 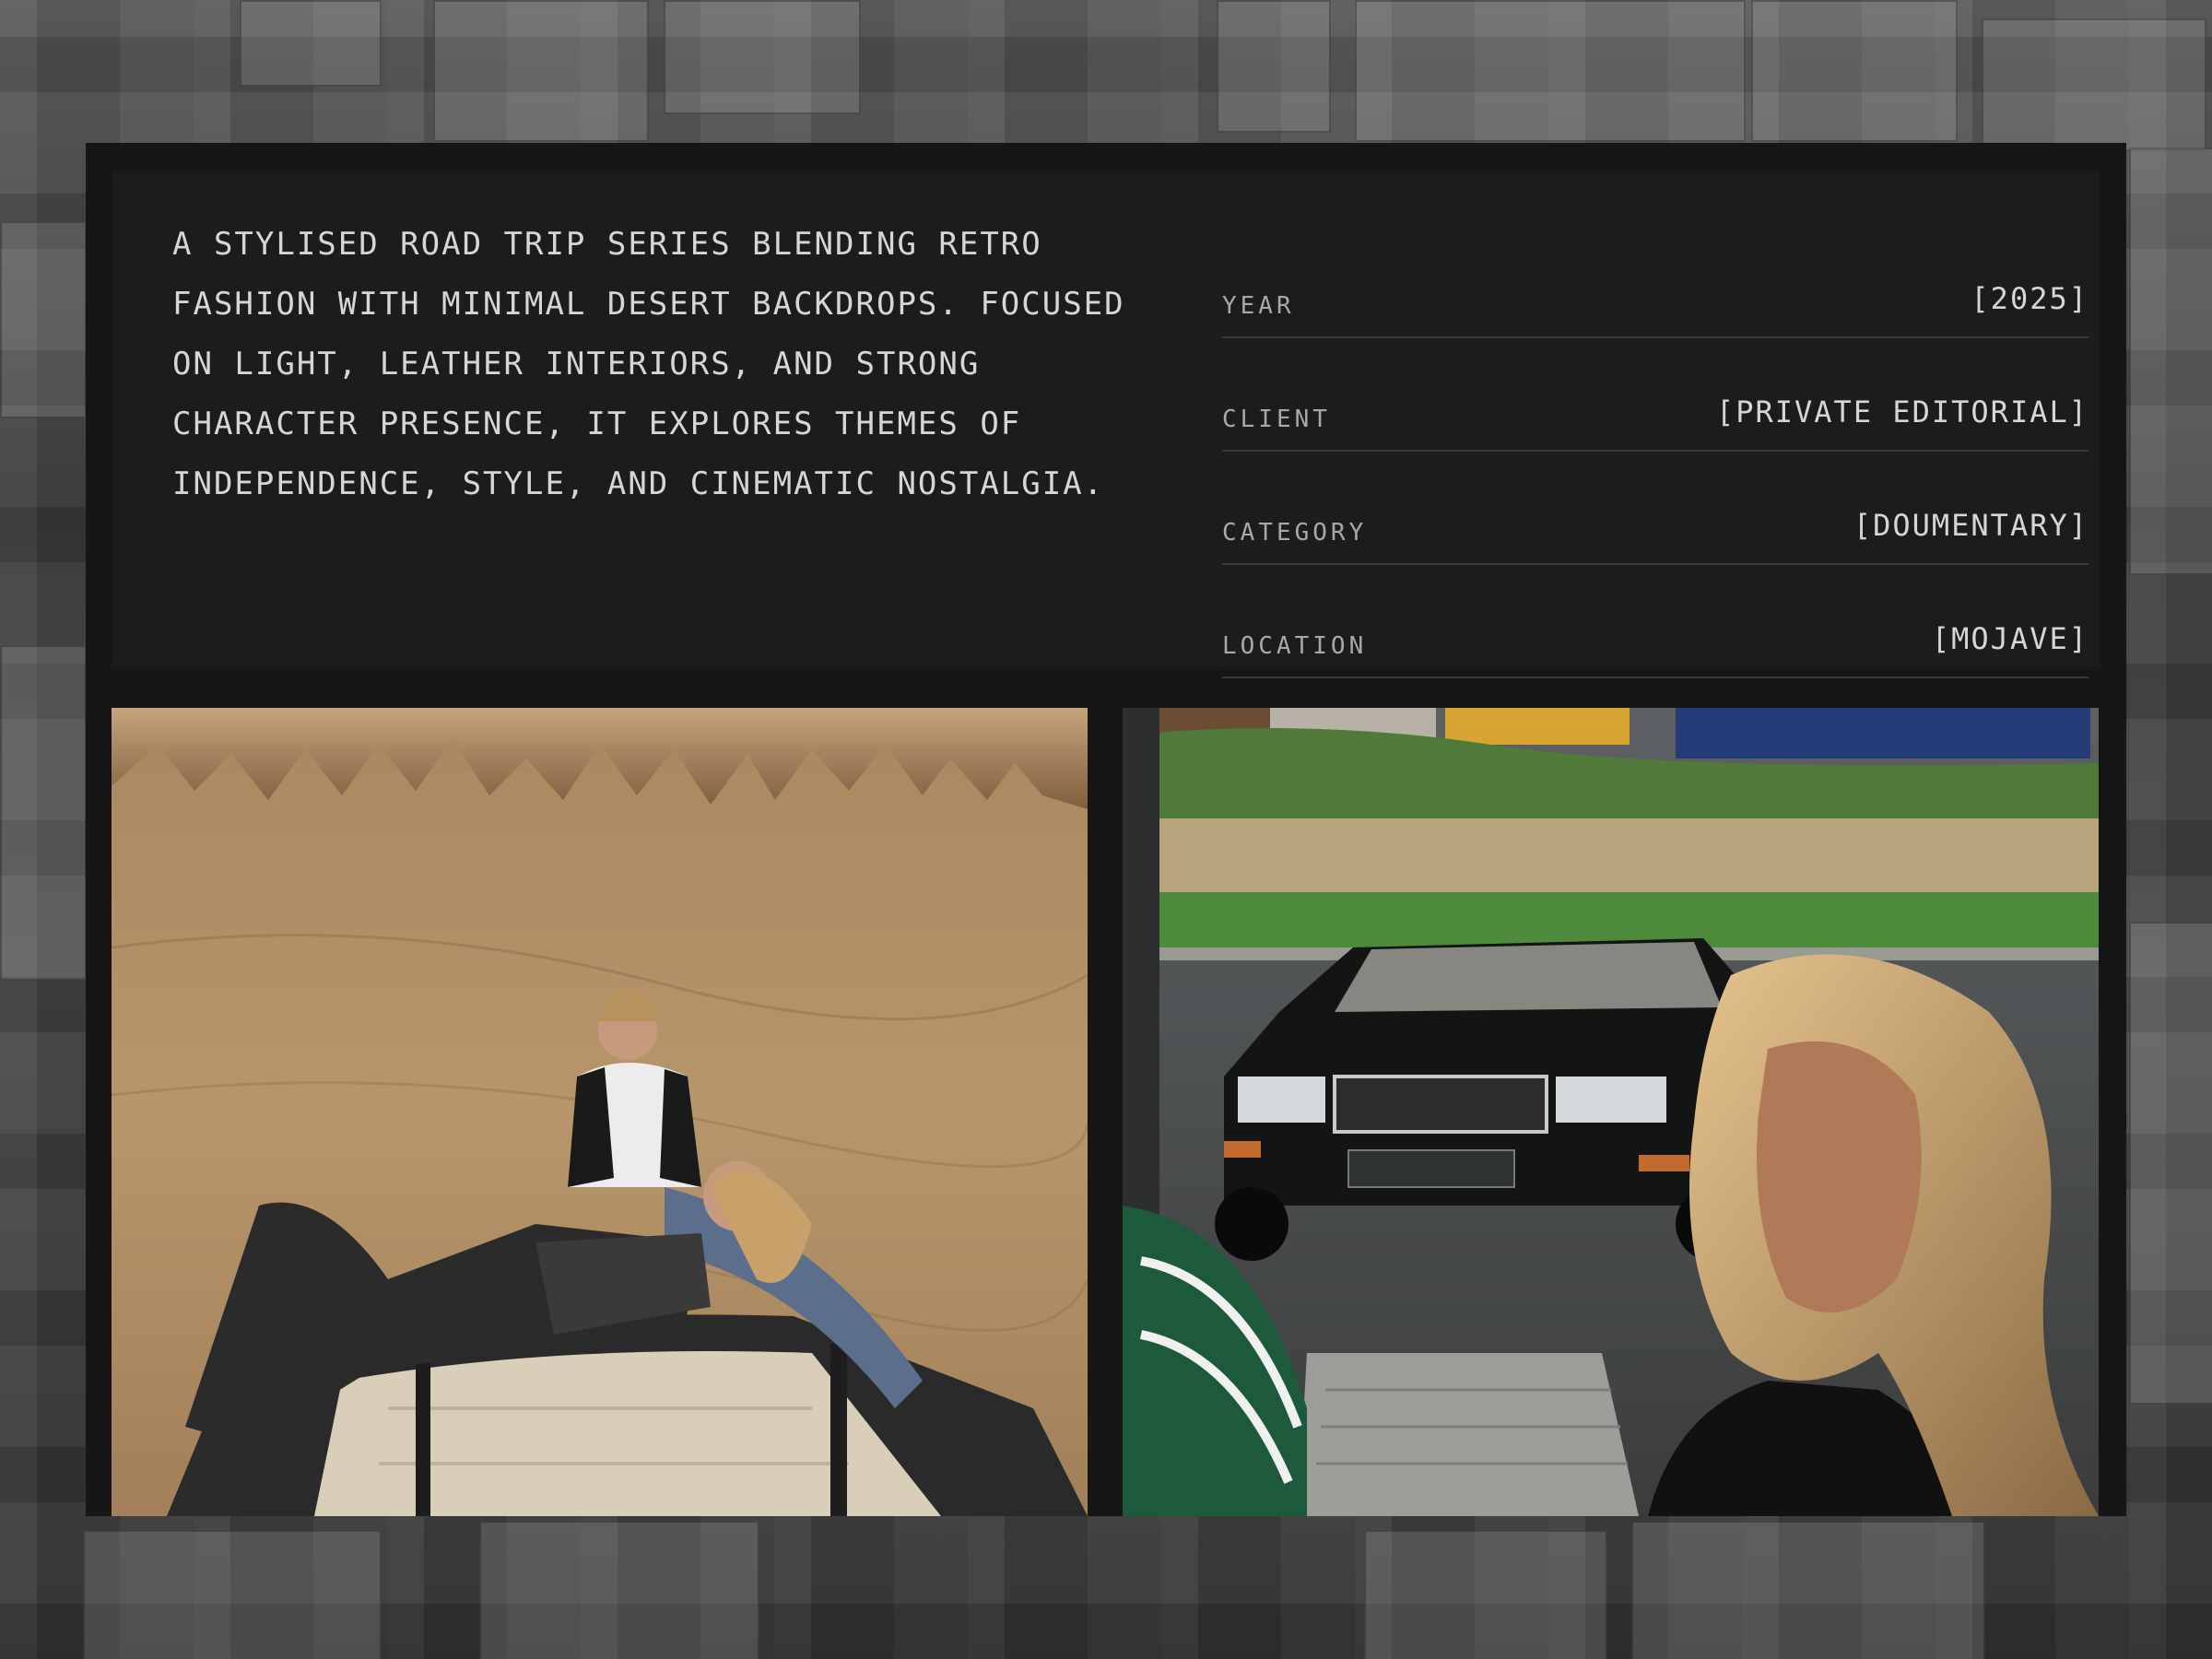 What do you see at coordinates (1655, 395) in the screenshot?
I see `detail-row-client: CLIENT [PRIVATE EDITORIAL]` at bounding box center [1655, 395].